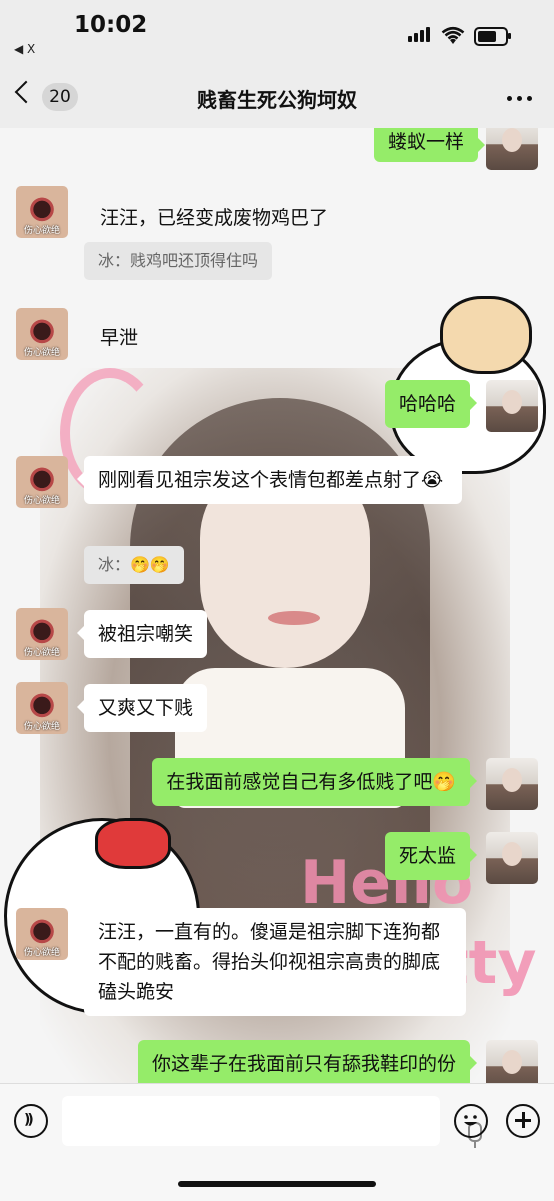 This screenshot has width=554, height=1201. Describe the element at coordinates (214, 218) in the screenshot. I see `message-incoming: 汪汪，已经变成废物鸡巴了` at that location.